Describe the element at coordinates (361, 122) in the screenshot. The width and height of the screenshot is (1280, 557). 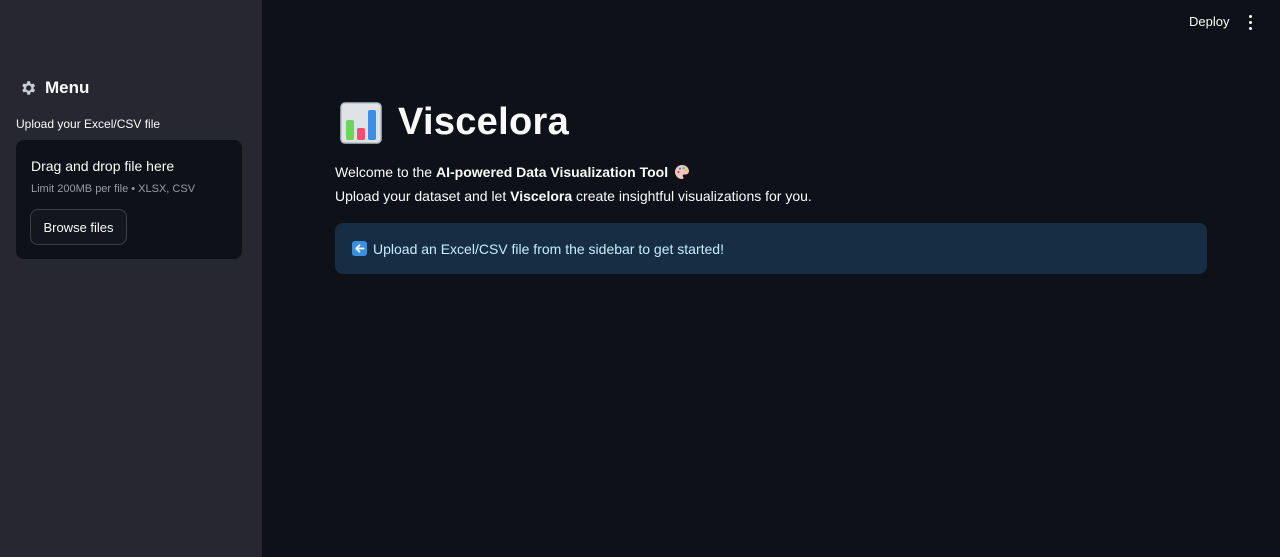
I see `bar-chart-icon` at that location.